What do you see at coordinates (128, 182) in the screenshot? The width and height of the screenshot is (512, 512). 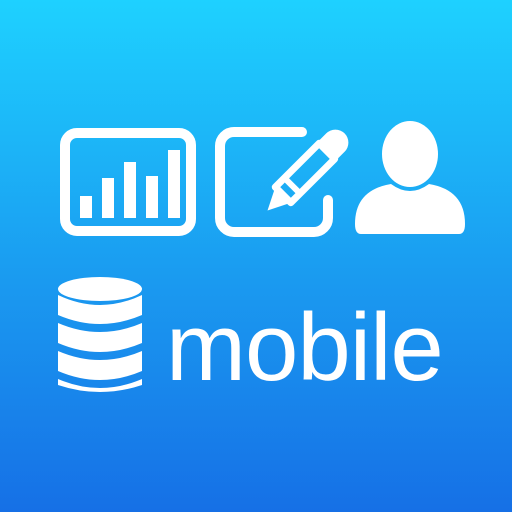 I see `bar-chart-icon` at bounding box center [128, 182].